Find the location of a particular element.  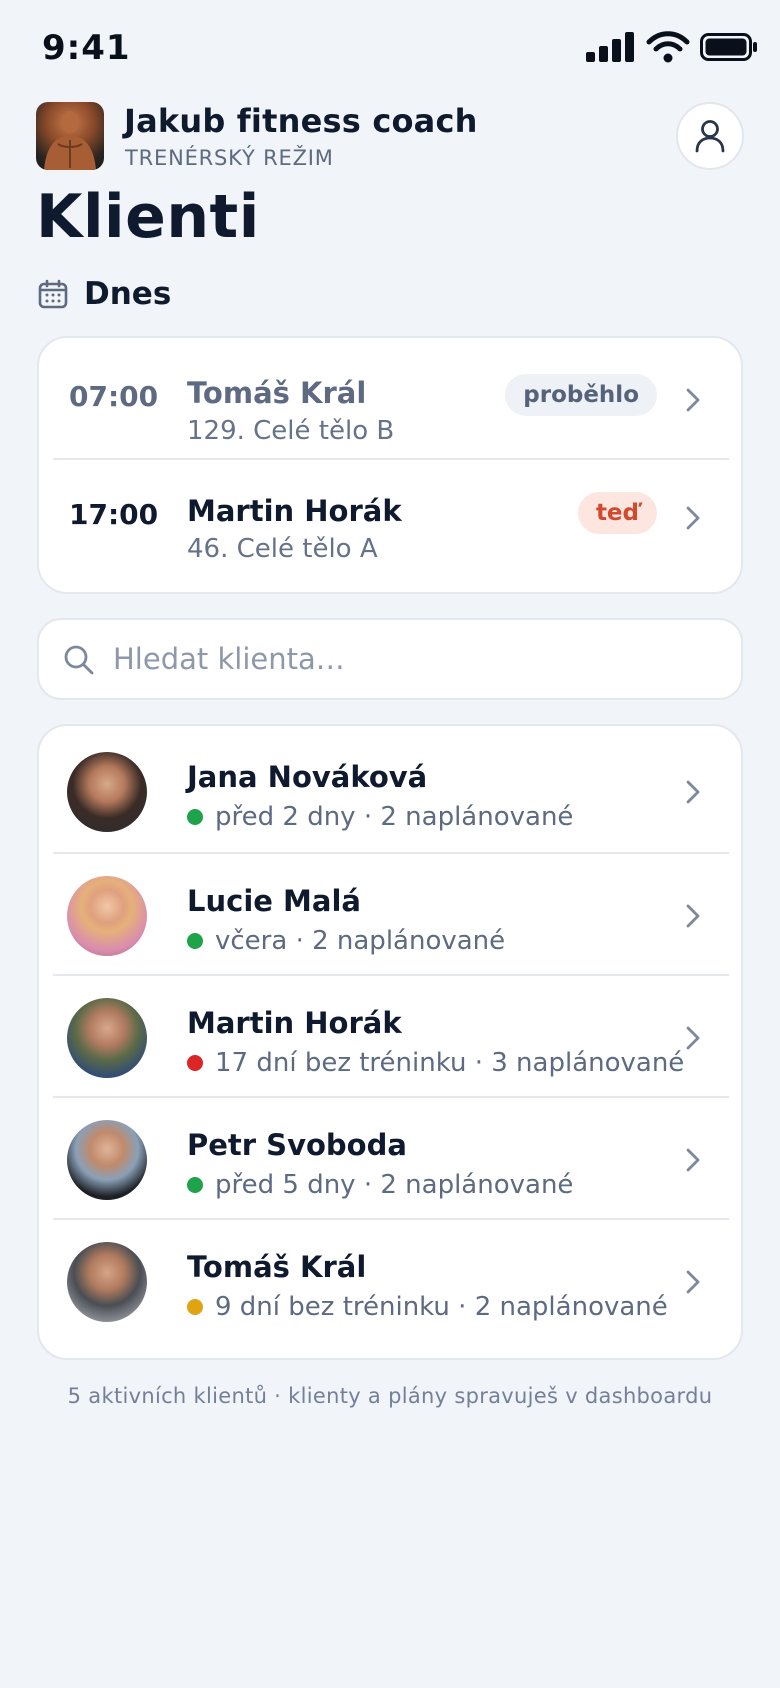

app-header: Jakub fitness coach TRENÉRSKÝ REŽIM is located at coordinates (390, 137).